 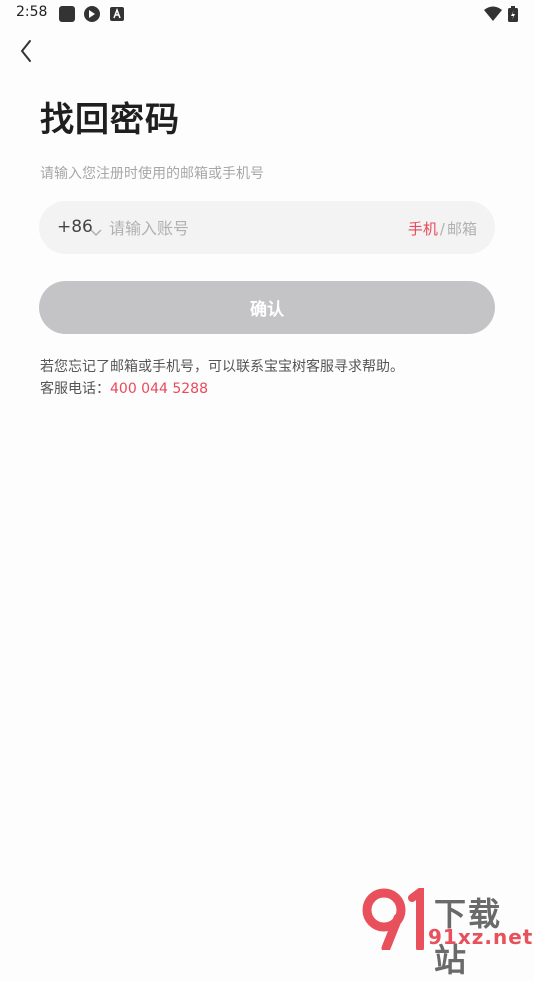 I want to click on country-code-selector: +86, so click(x=75, y=227).